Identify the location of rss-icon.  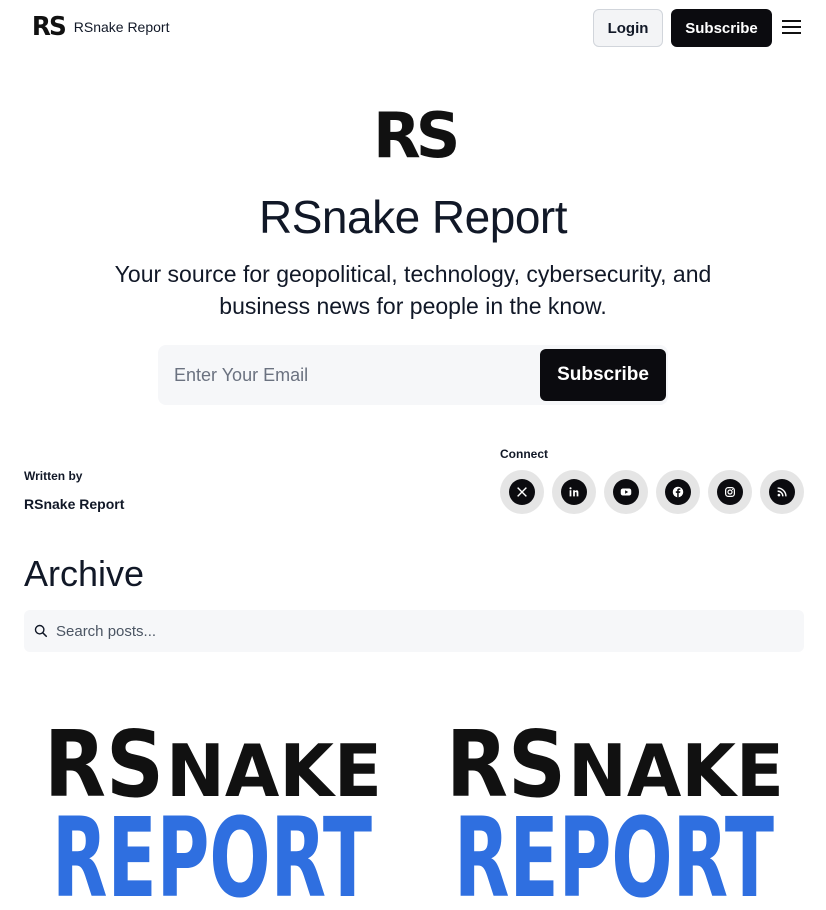
(782, 492).